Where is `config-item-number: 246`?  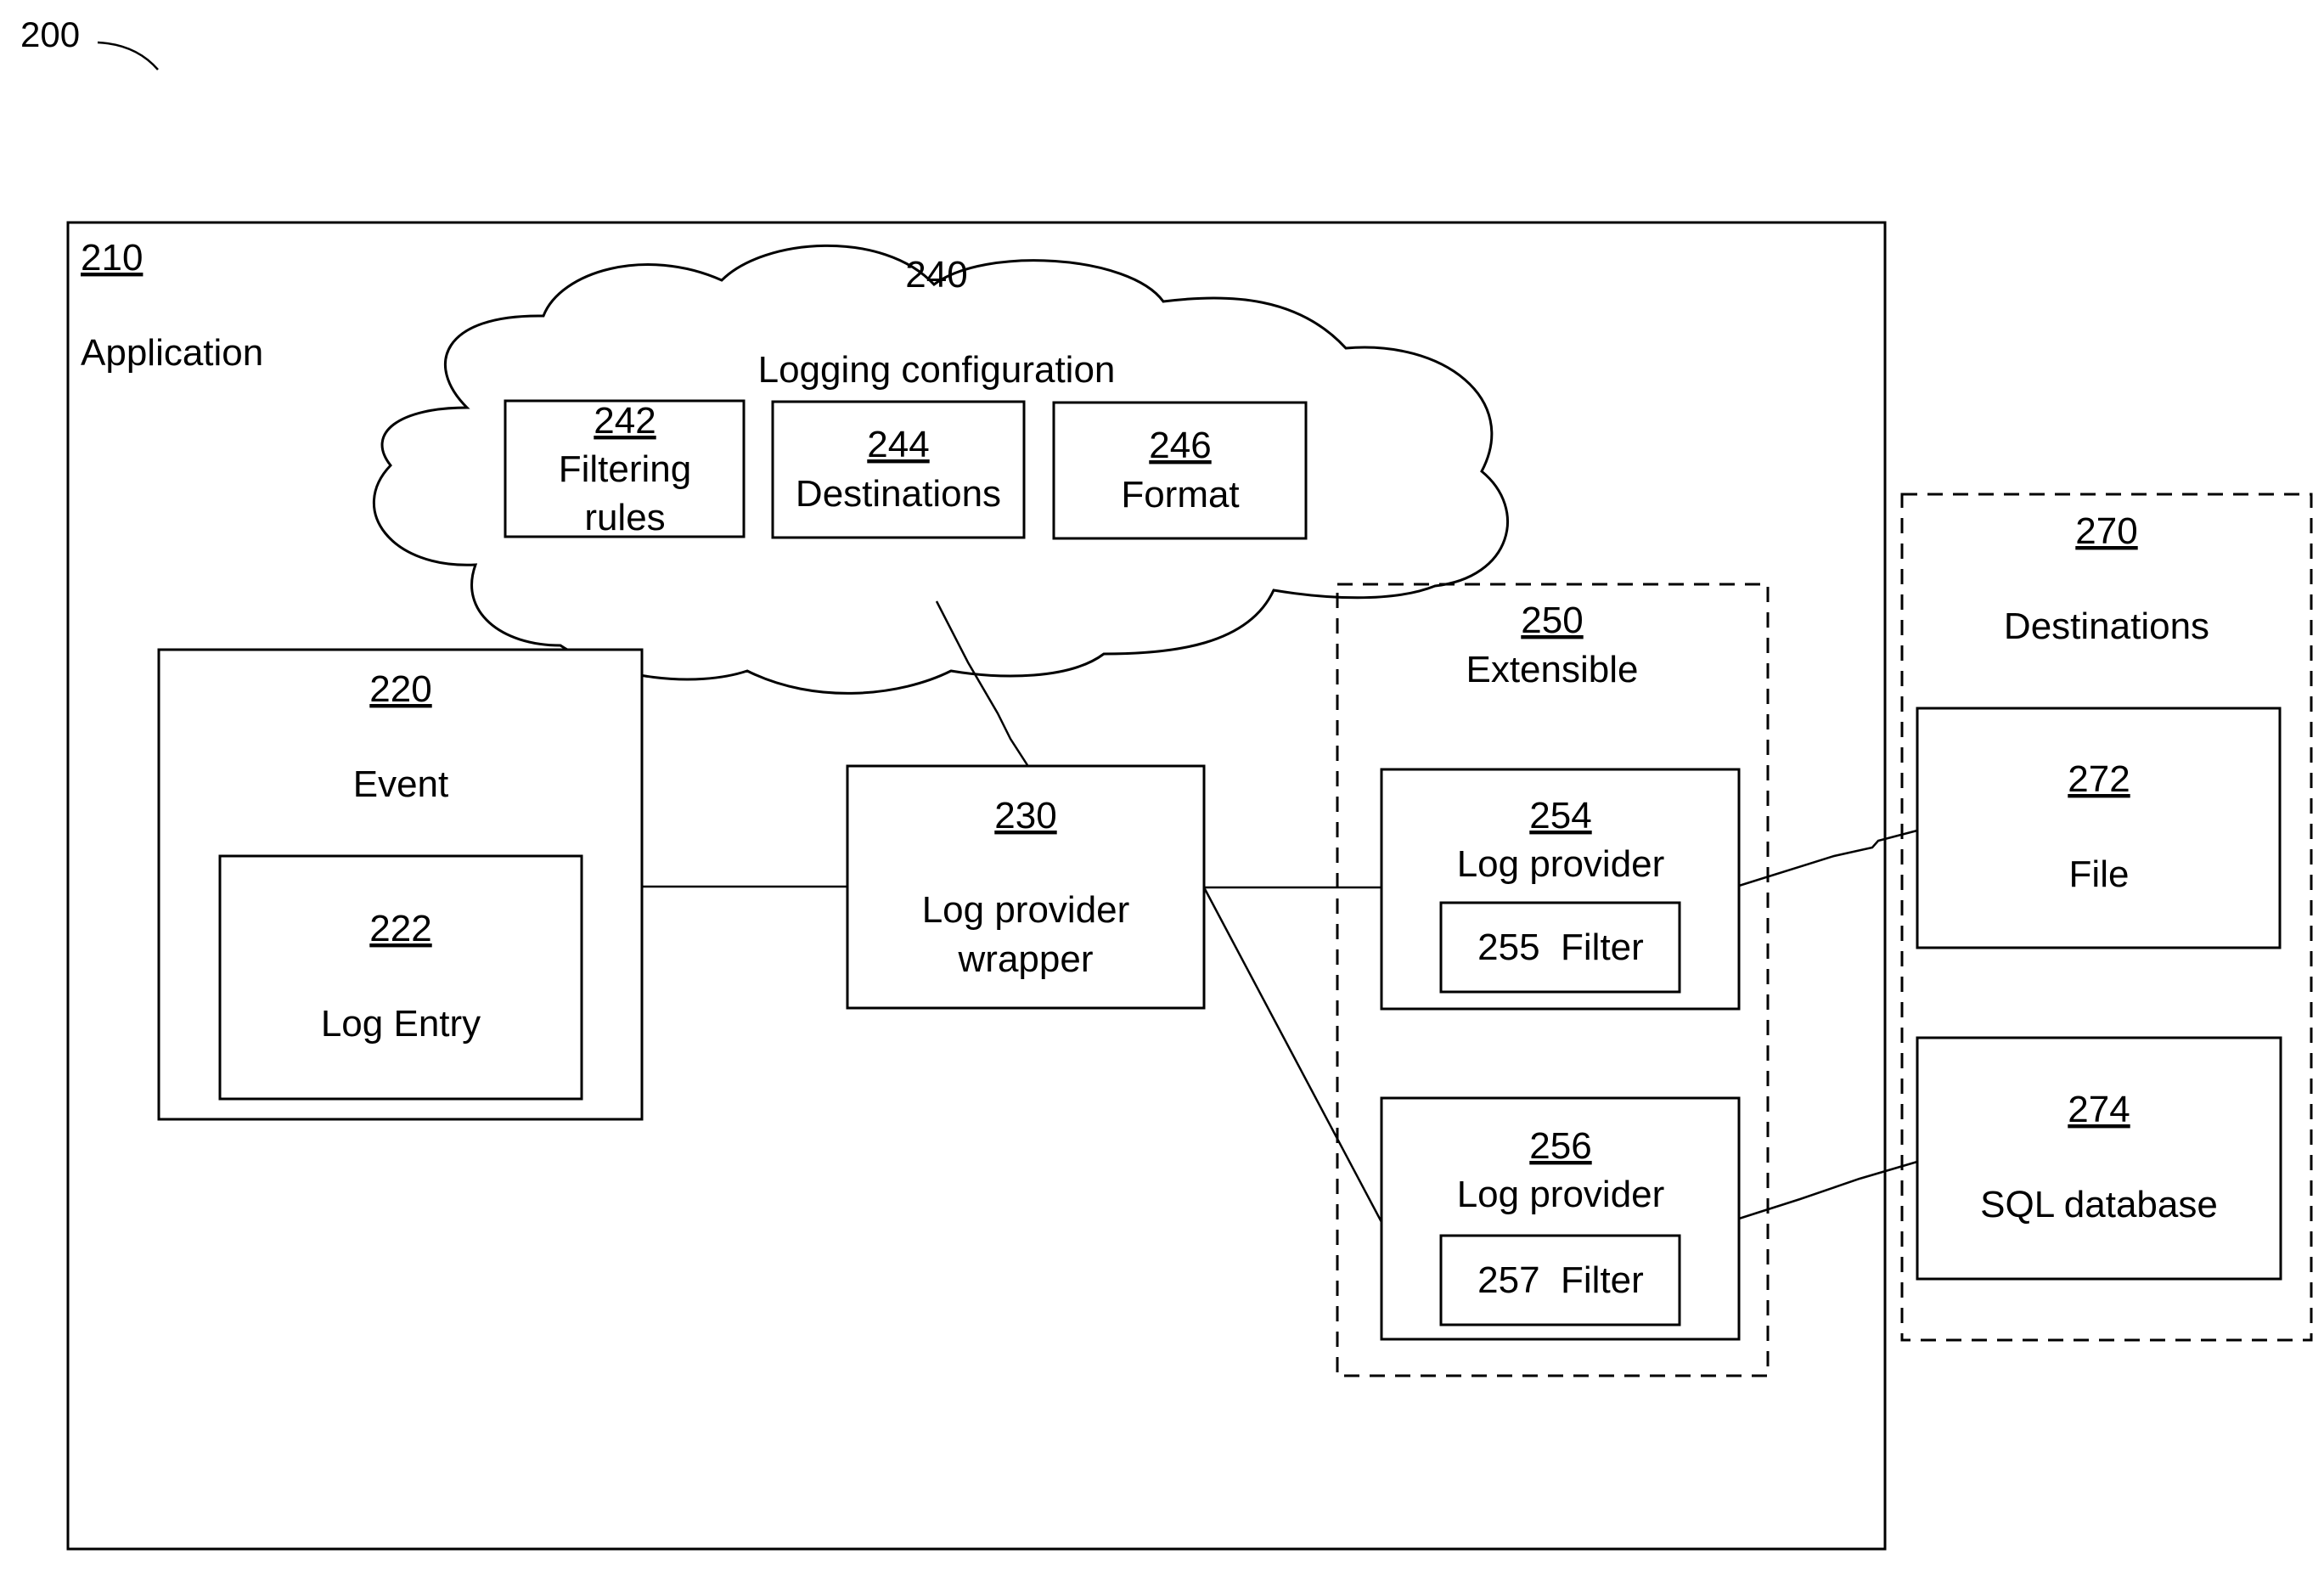 config-item-number: 246 is located at coordinates (1180, 445).